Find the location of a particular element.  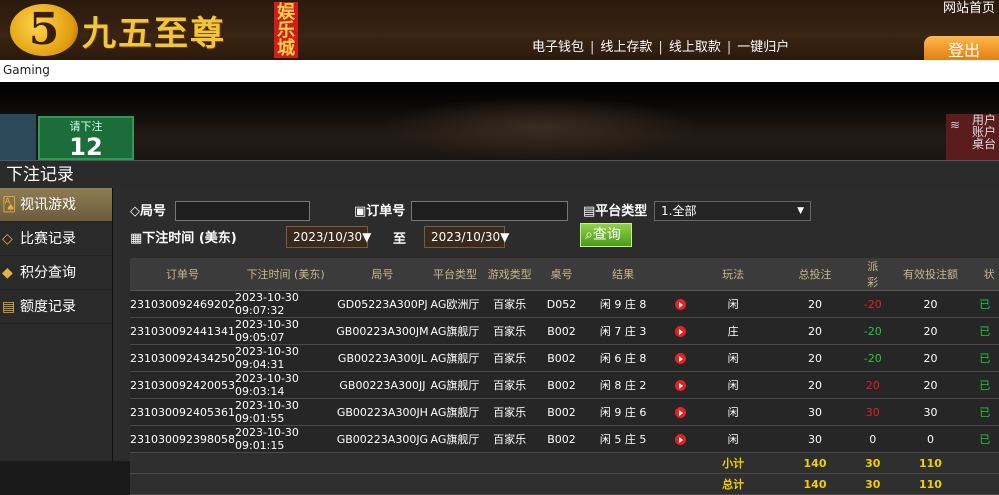

total-payout: 30 is located at coordinates (872, 484).